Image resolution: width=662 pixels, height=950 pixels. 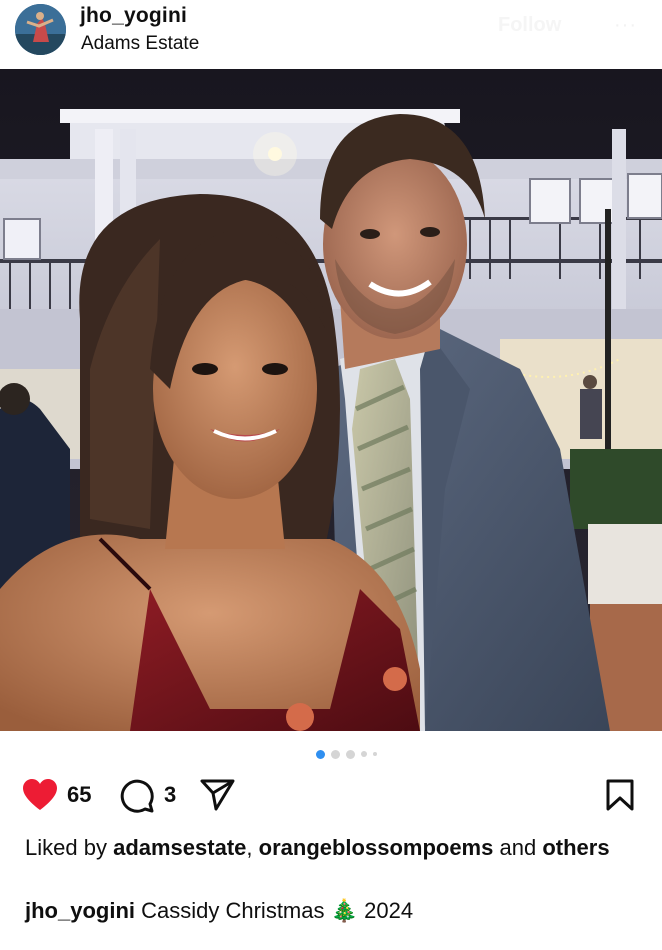 I want to click on comment-icon, so click(x=137, y=796).